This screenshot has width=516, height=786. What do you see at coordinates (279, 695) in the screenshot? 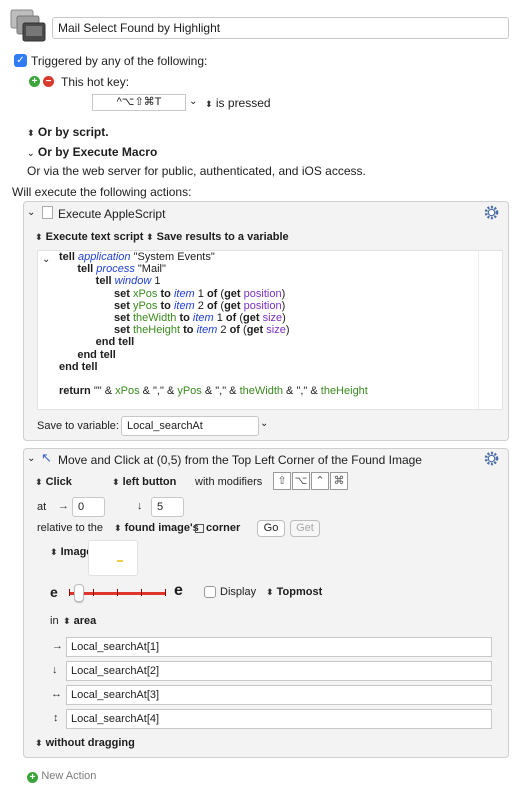
I see `area-width-field: Local_searchAt[3]` at bounding box center [279, 695].